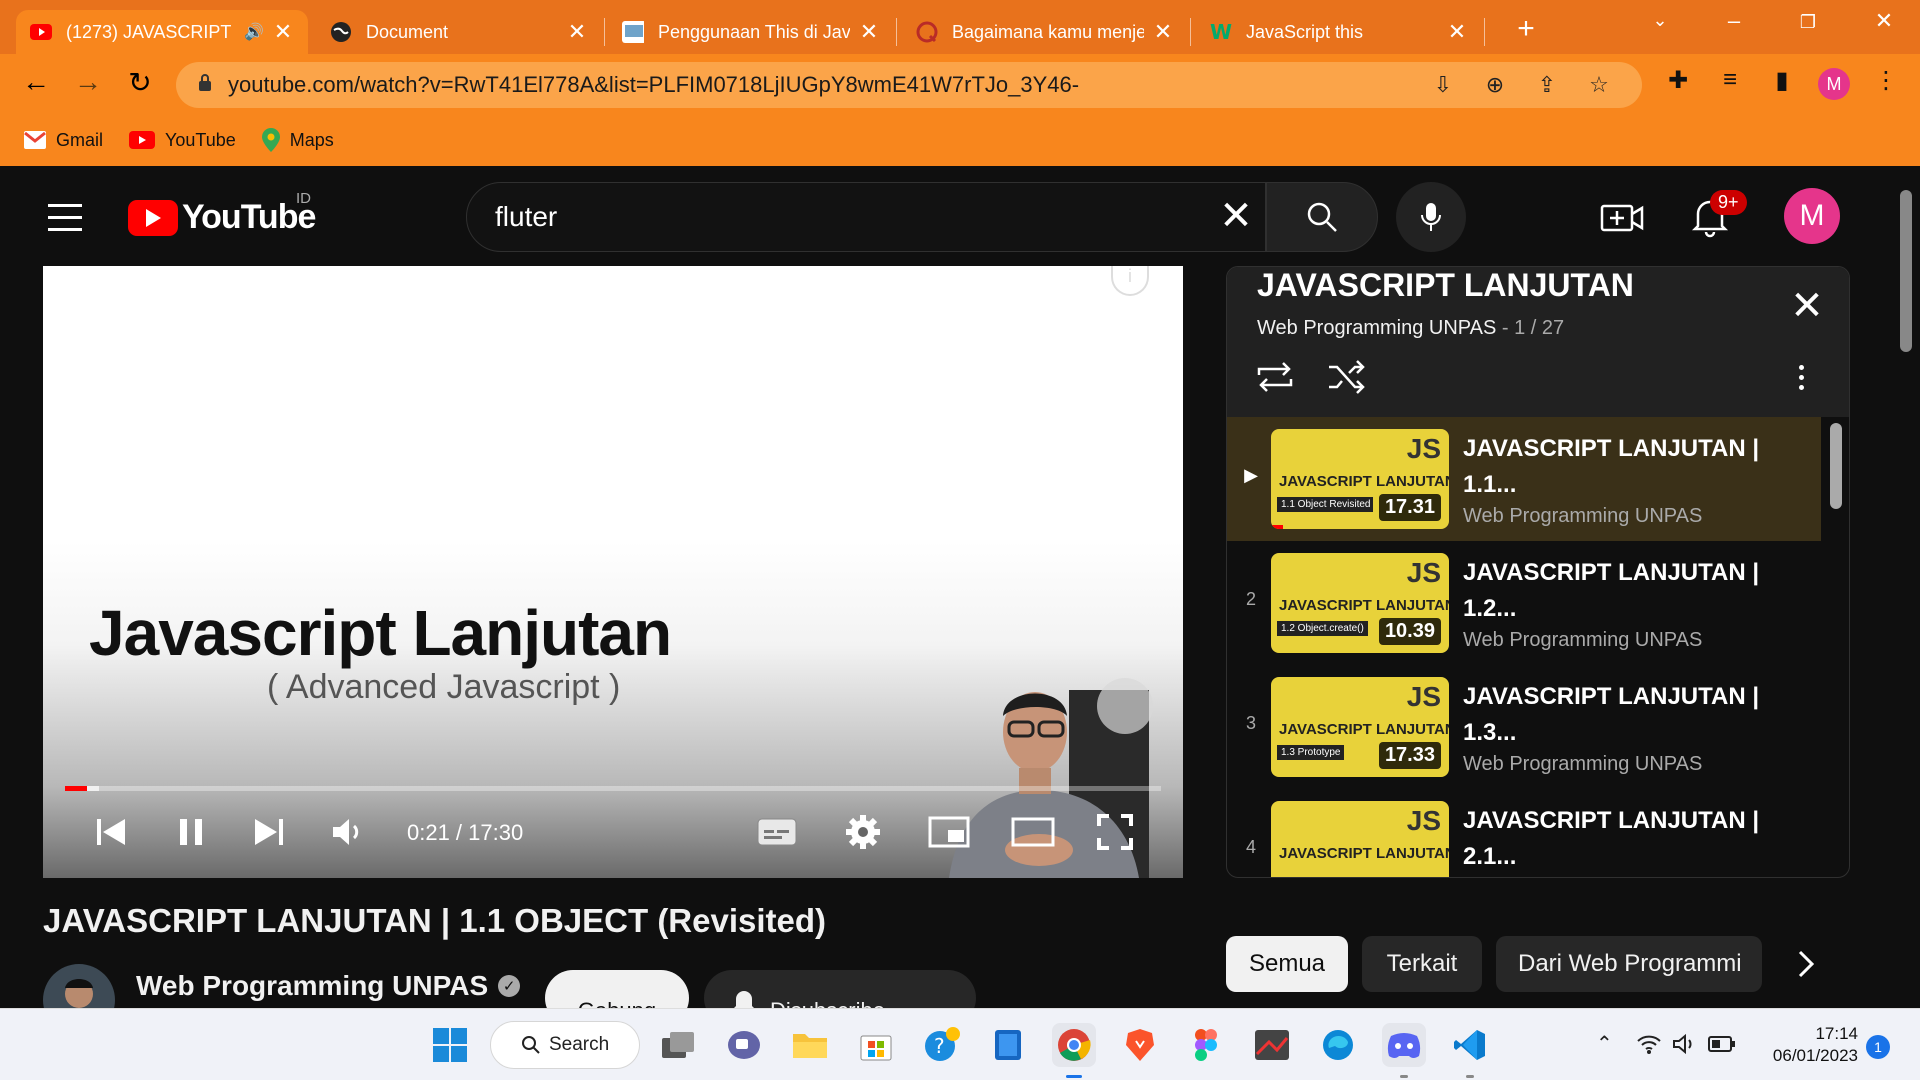 This screenshot has height=1080, width=1920. I want to click on install-app-icon: ⇩, so click(1443, 85).